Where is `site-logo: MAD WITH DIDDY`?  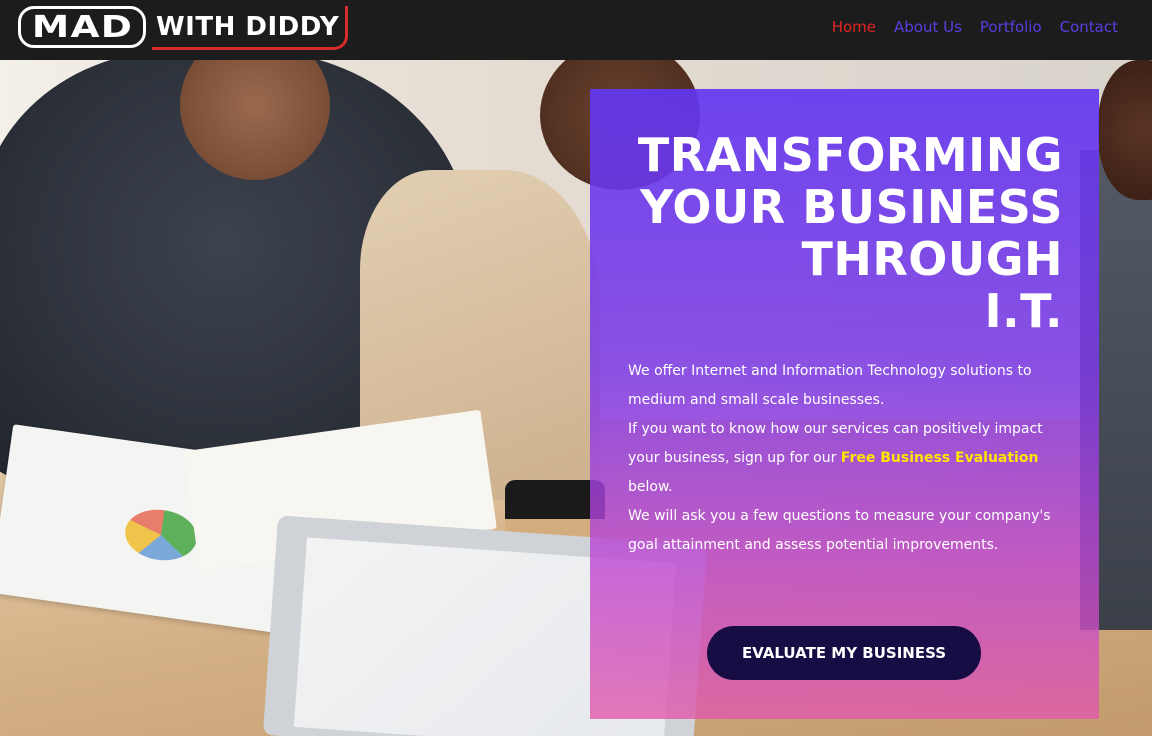
site-logo: MAD WITH DIDDY is located at coordinates (184, 29).